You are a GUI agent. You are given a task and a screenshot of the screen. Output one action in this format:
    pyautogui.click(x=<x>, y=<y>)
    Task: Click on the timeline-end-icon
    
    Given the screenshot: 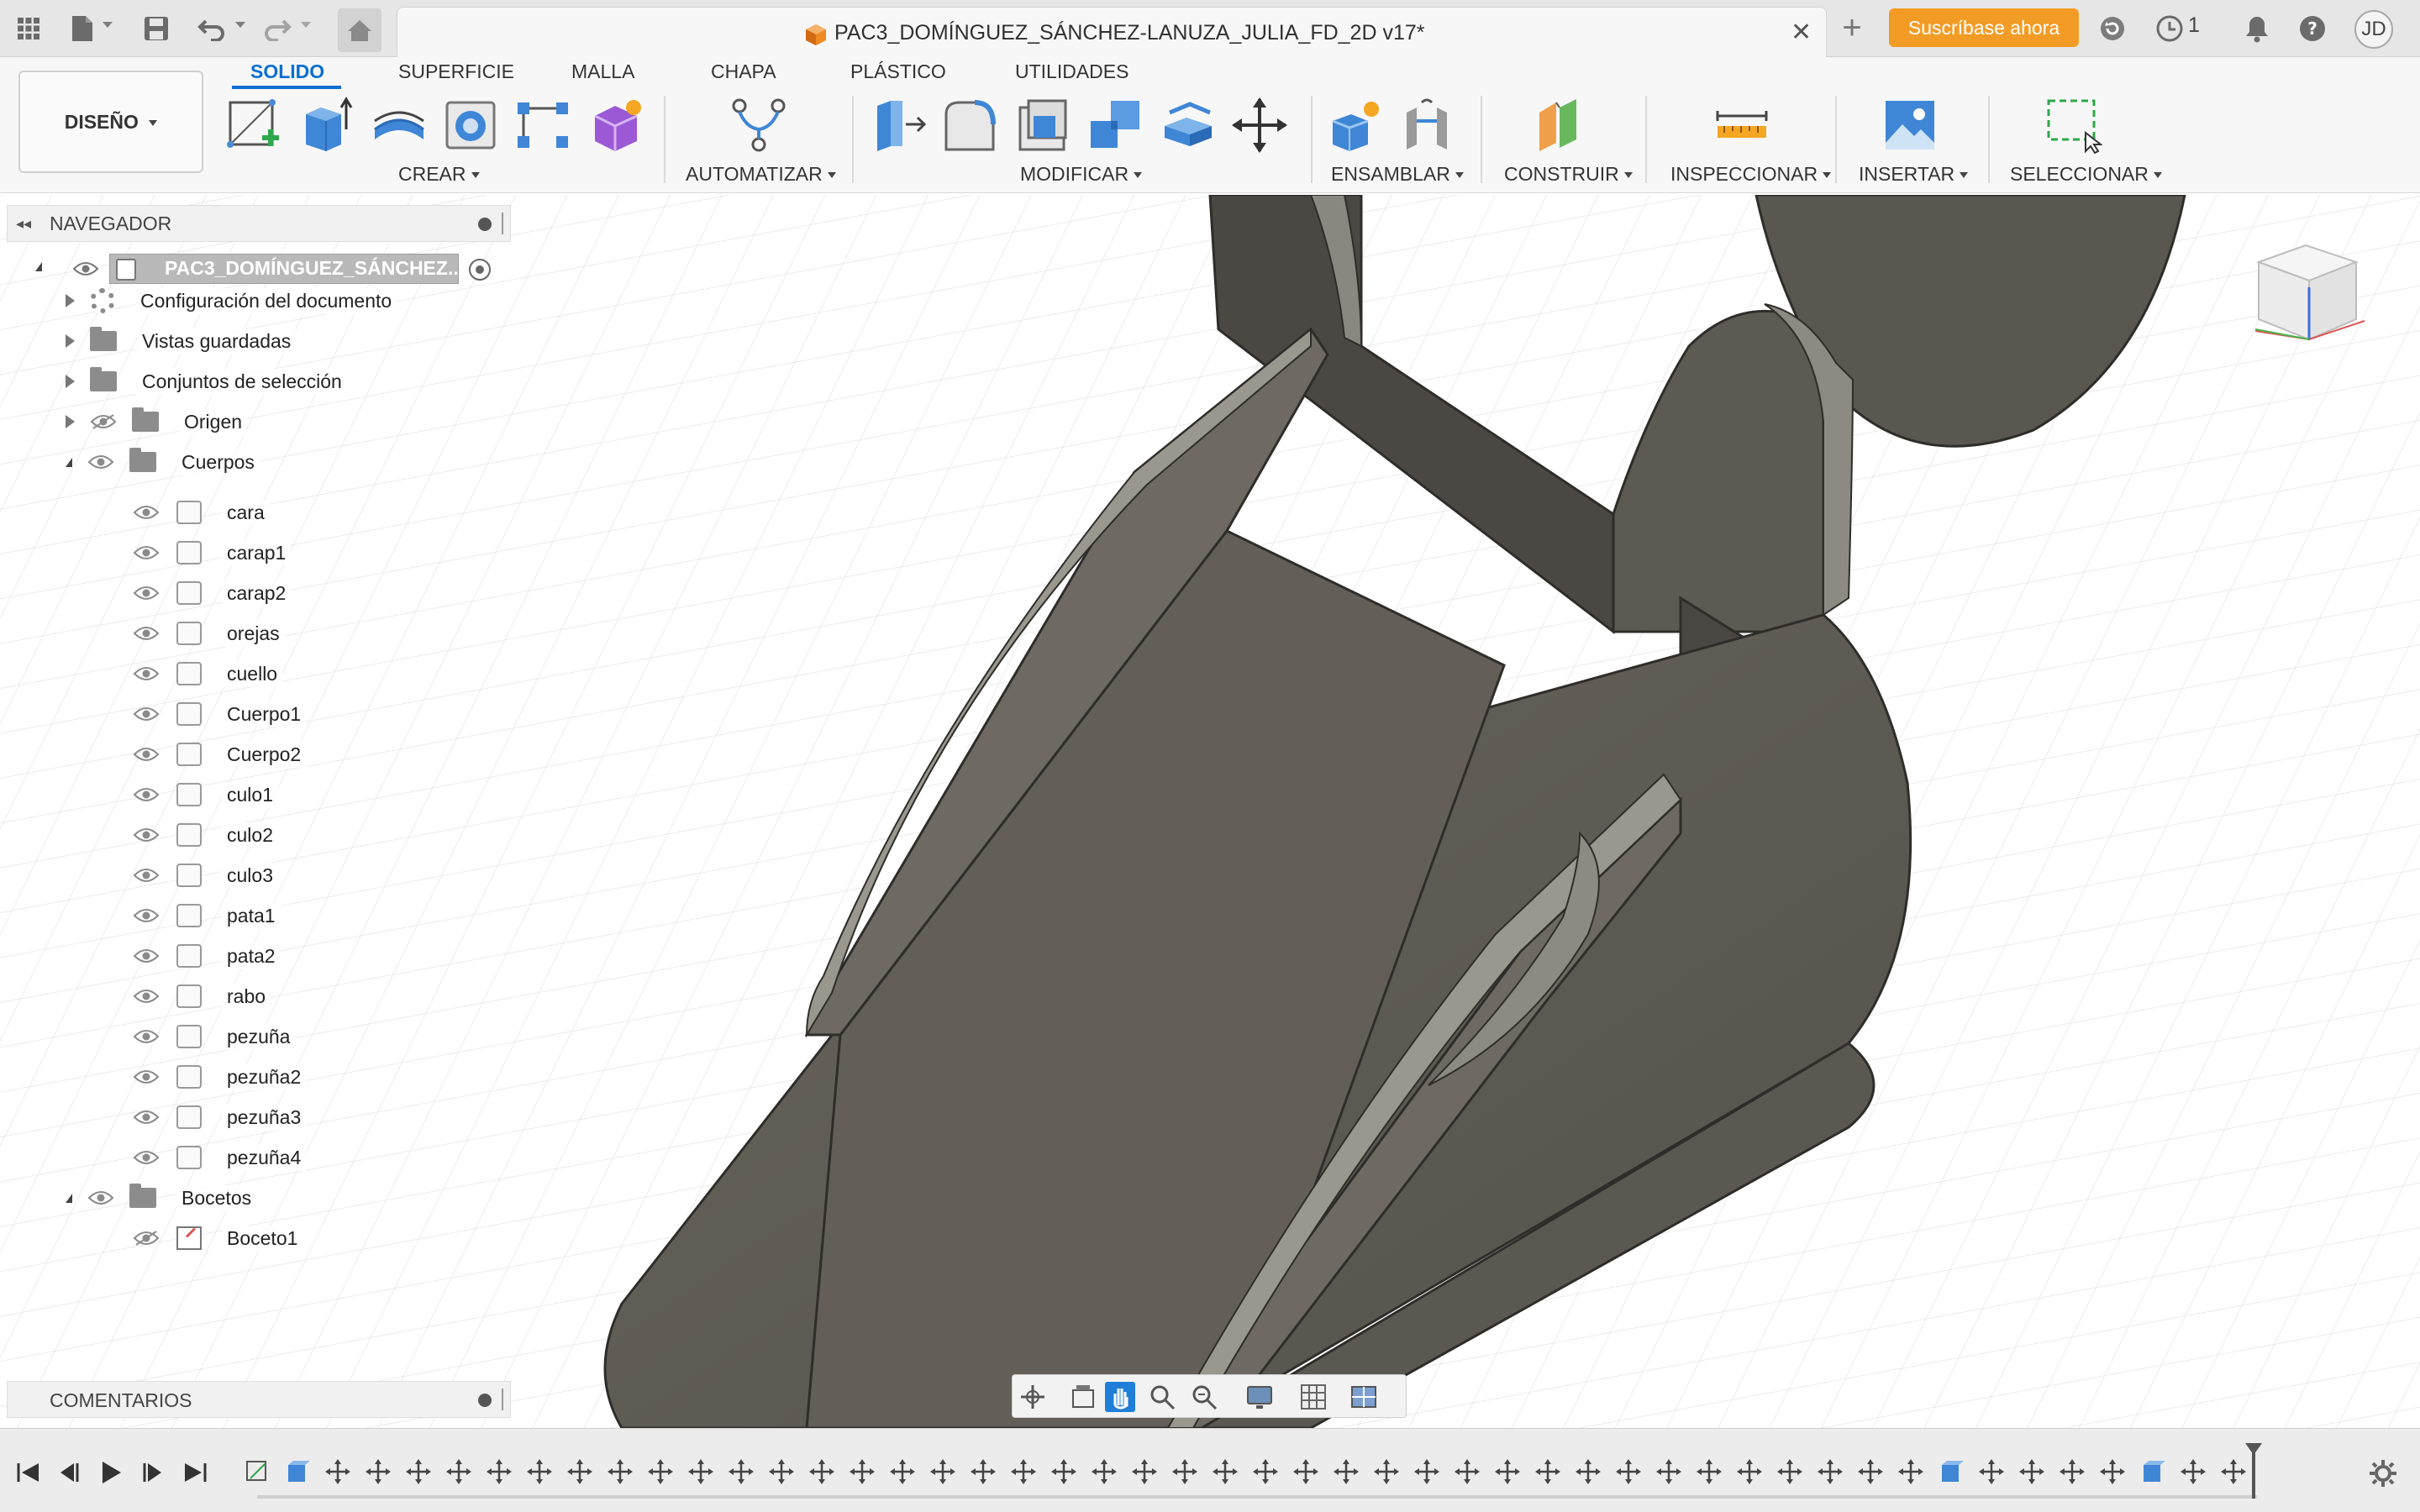 What is the action you would take?
    pyautogui.click(x=195, y=1472)
    